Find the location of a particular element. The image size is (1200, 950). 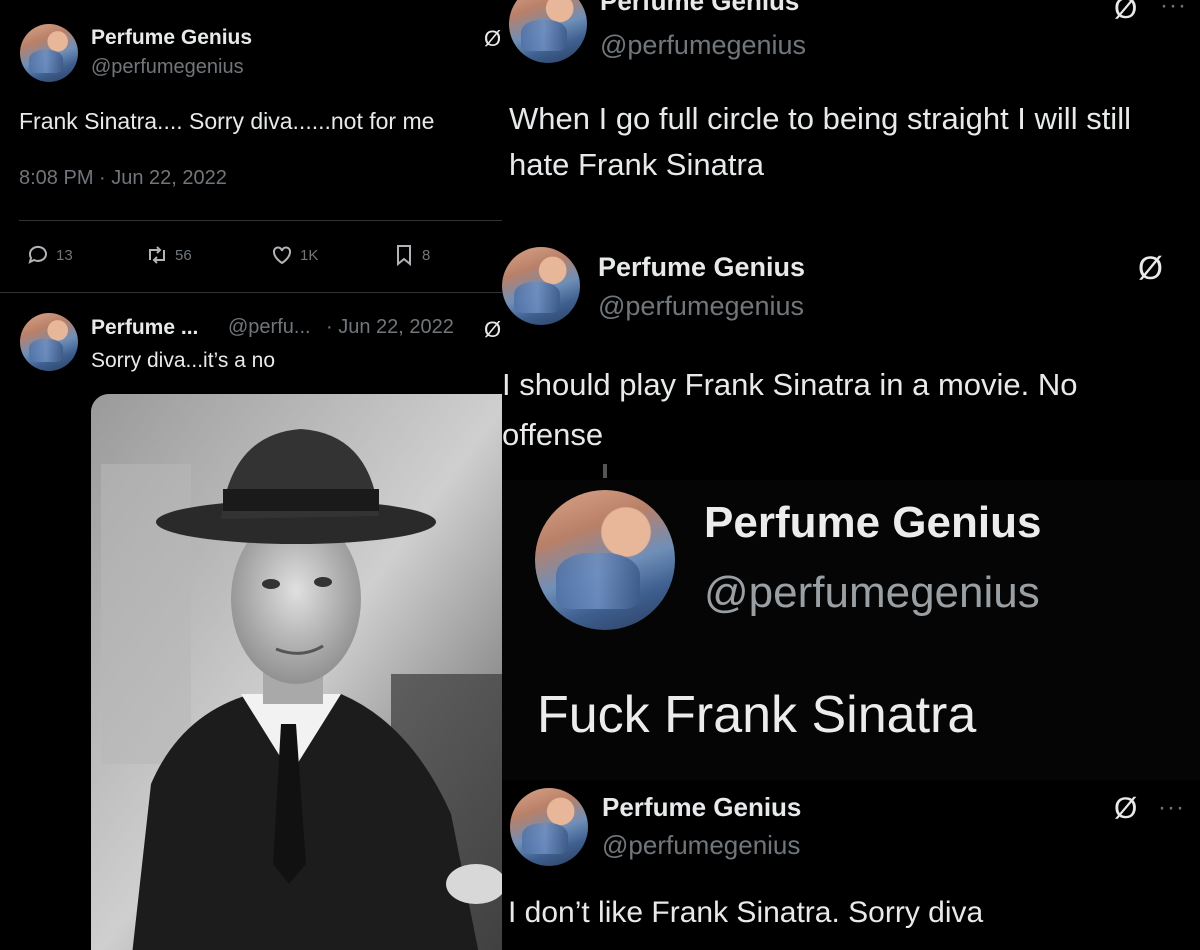

divider is located at coordinates (260, 220).